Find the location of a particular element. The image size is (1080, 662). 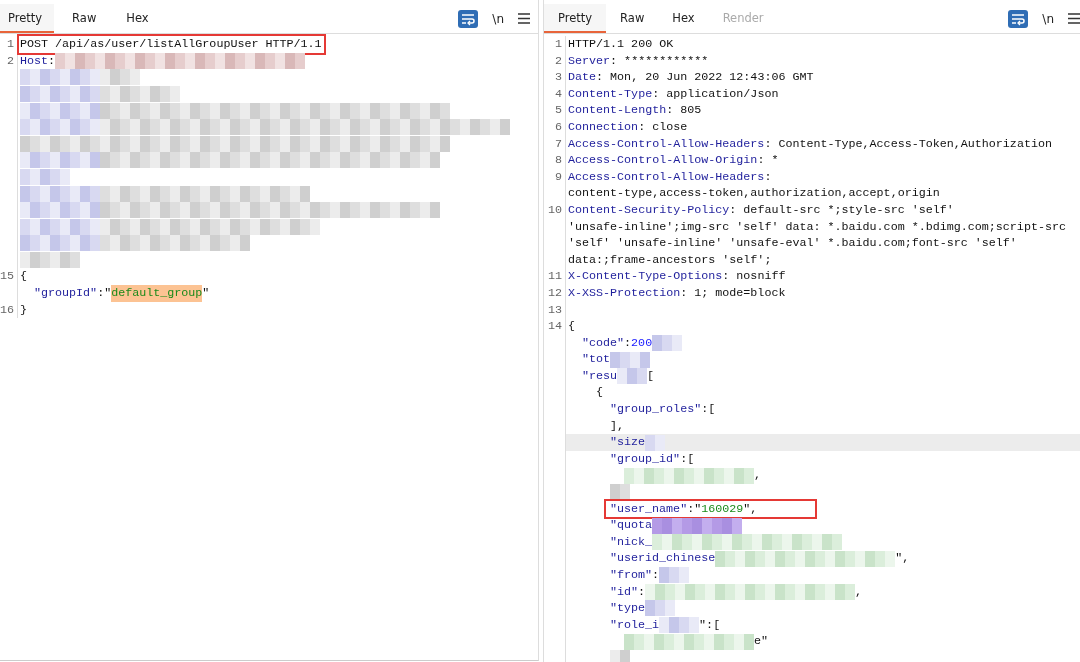

line-number: 6 is located at coordinates (558, 126).